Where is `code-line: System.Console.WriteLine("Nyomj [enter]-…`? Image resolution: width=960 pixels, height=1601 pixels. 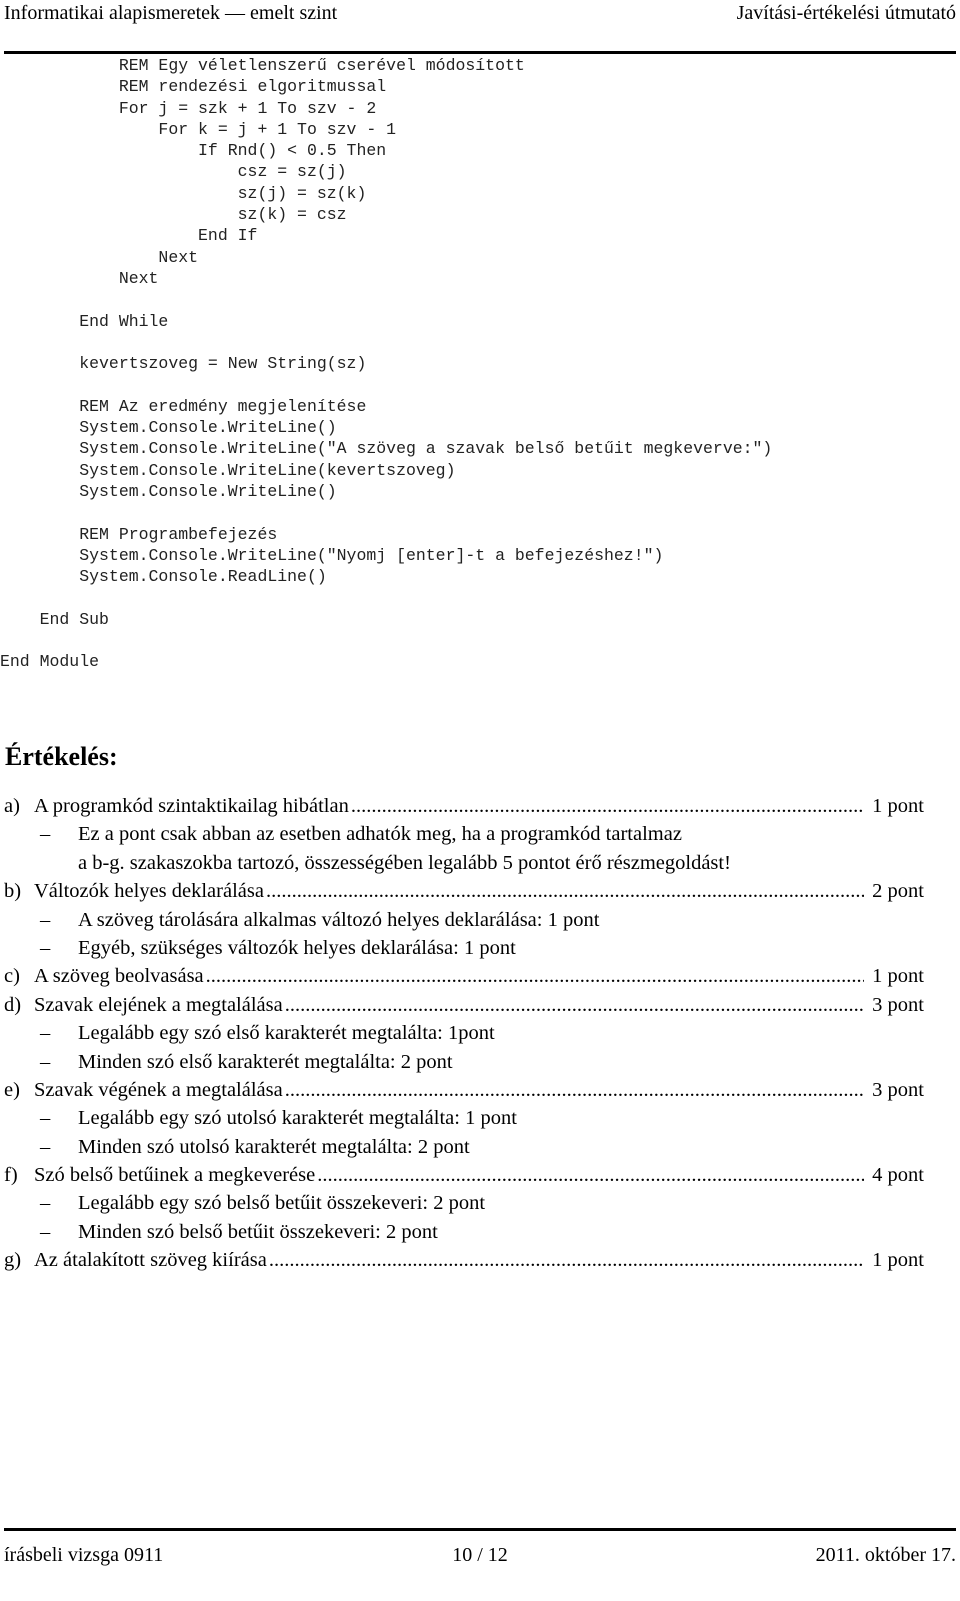 code-line: System.Console.WriteLine("Nyomj [enter]-… is located at coordinates (332, 555).